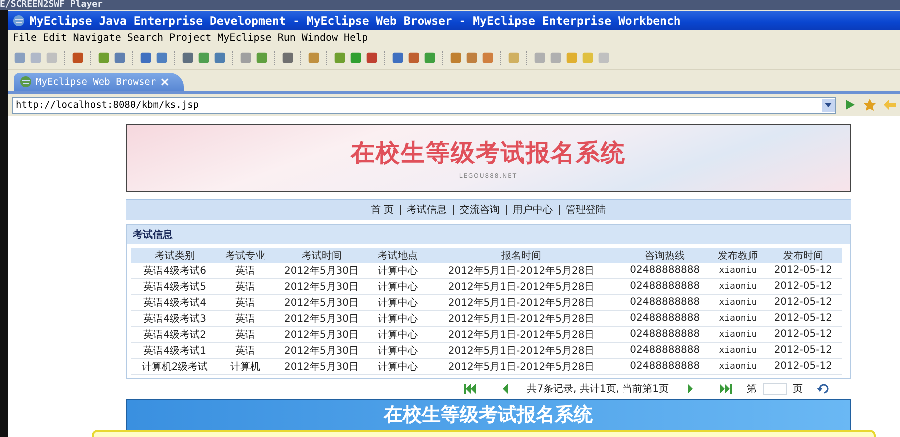 The height and width of the screenshot is (437, 900). Describe the element at coordinates (533, 210) in the screenshot. I see `nav-link: 用户中心` at that location.